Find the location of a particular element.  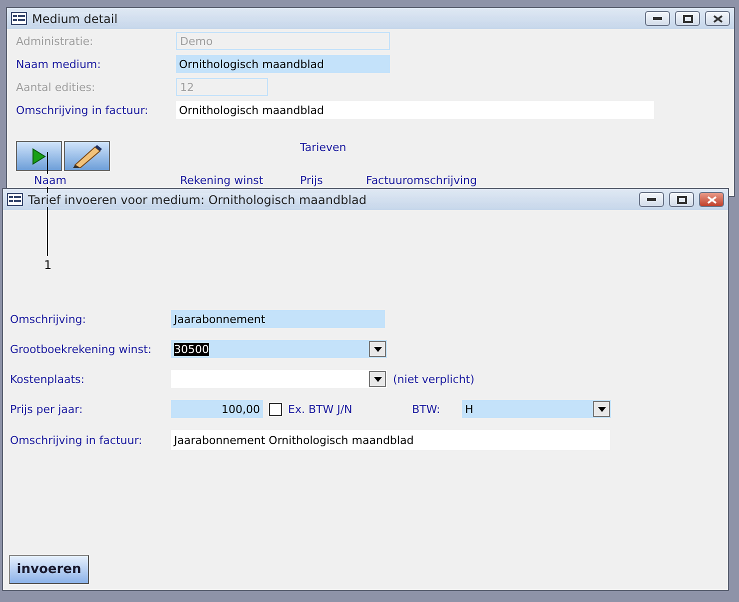

field-label: Prijs per jaar: is located at coordinates (47, 409).